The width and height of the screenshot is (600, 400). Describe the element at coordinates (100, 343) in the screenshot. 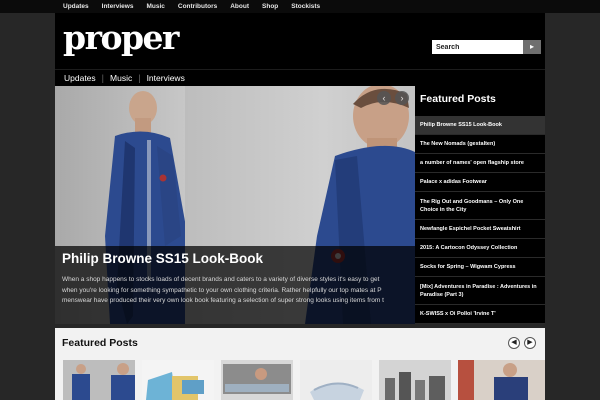

I see `carousel-title: Featured Posts` at that location.